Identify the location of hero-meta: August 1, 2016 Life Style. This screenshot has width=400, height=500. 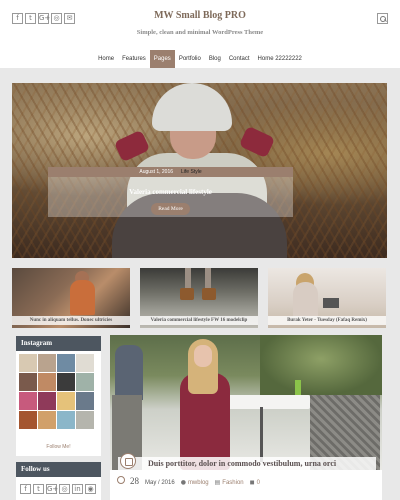
(170, 172).